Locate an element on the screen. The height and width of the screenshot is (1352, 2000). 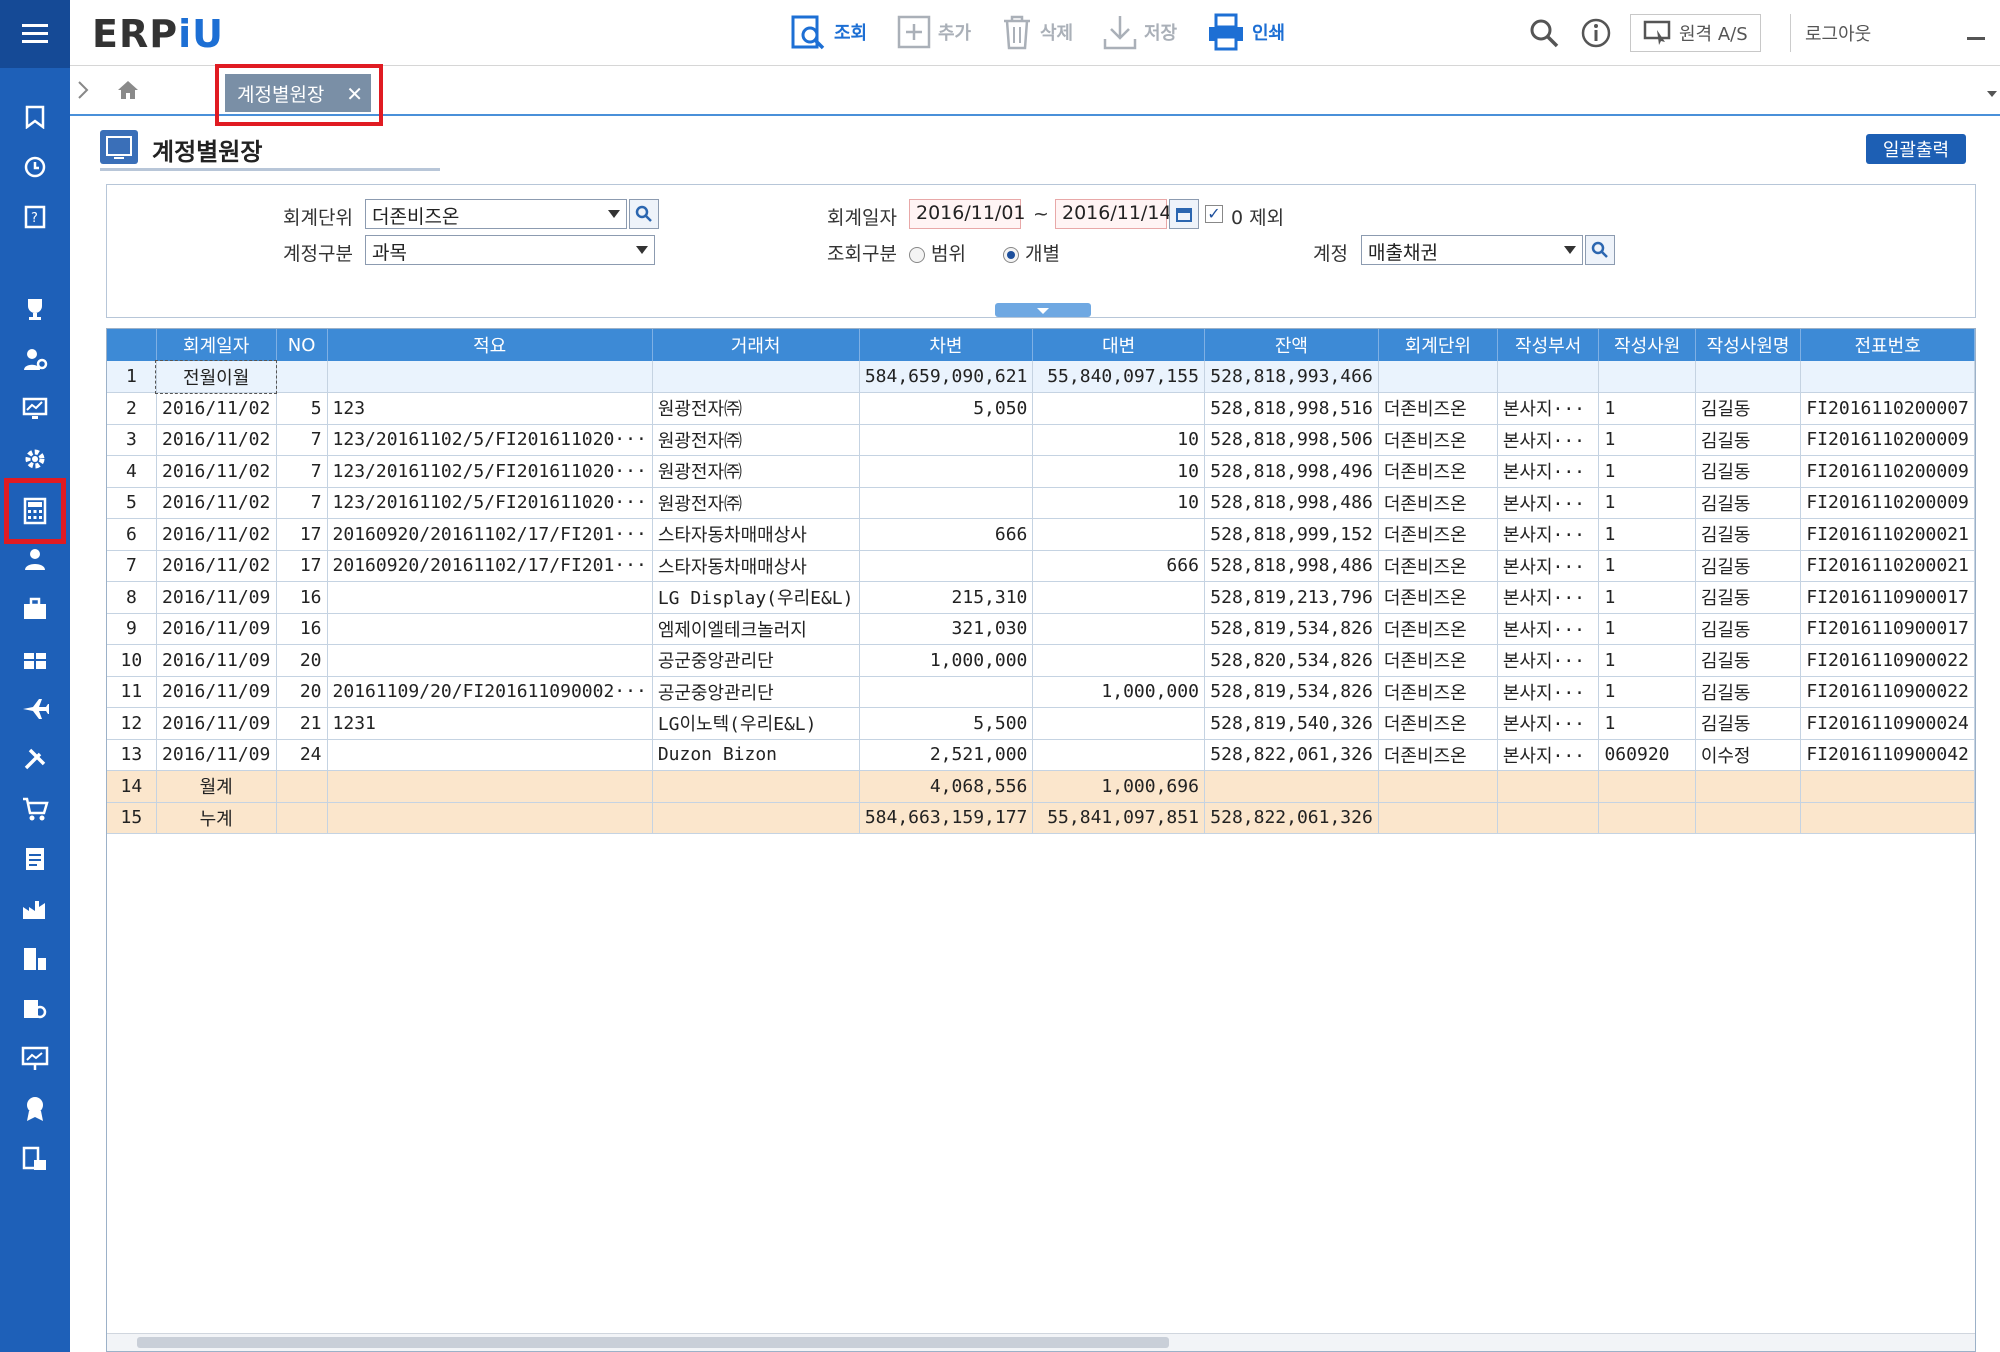
table-cell: FI2016110200009 is located at coordinates (1887, 503).